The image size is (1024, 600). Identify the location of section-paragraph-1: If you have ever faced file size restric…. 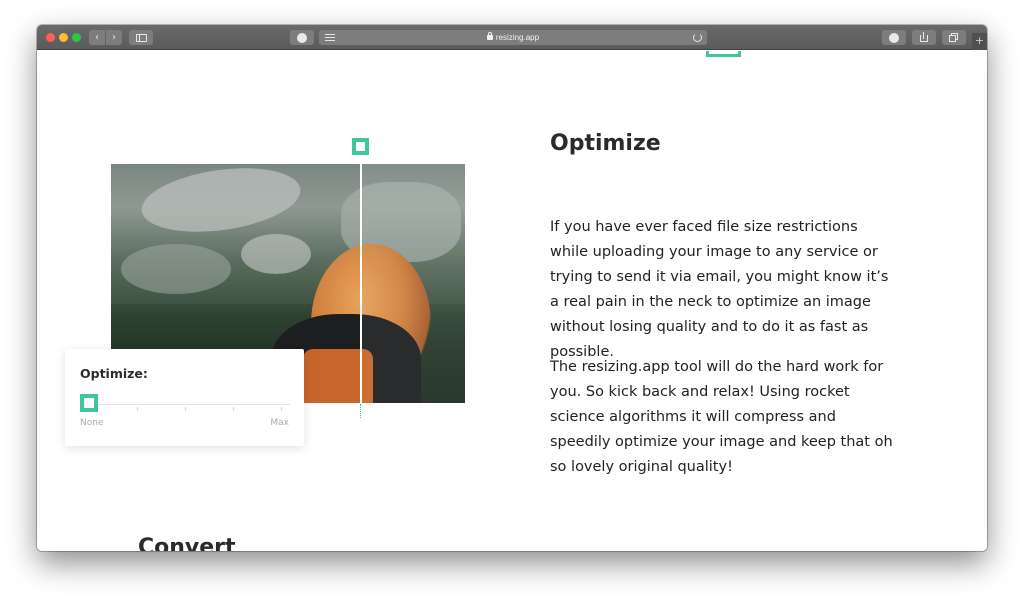
(719, 289).